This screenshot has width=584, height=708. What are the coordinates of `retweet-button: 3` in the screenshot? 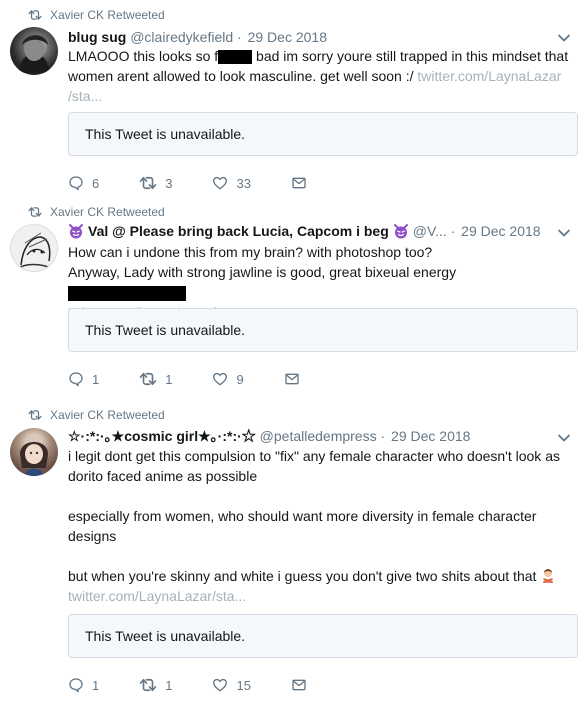 It's located at (155, 183).